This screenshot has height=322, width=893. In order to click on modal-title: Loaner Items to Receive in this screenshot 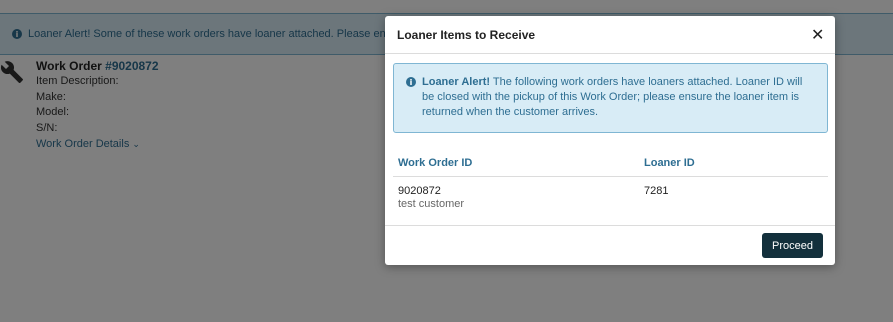, I will do `click(466, 34)`.